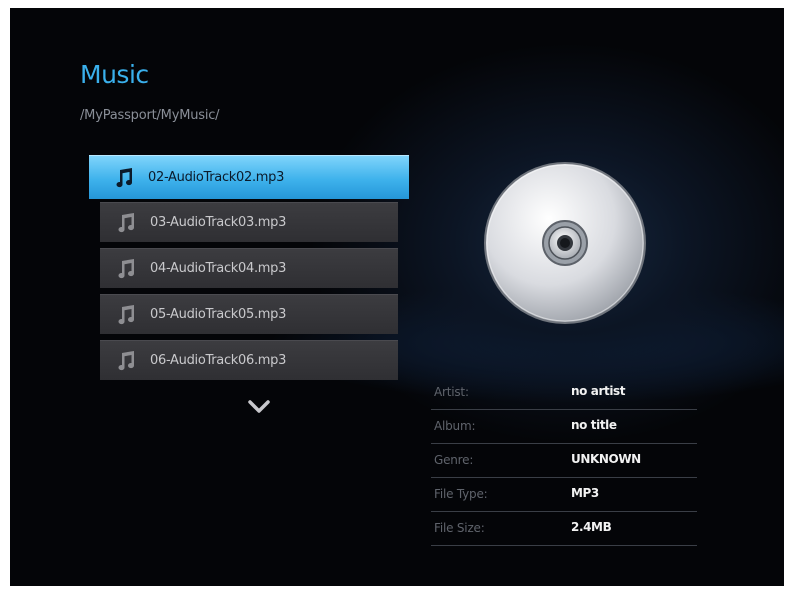 Image resolution: width=790 pixels, height=590 pixels. What do you see at coordinates (598, 391) in the screenshot?
I see `detail-value: no artist` at bounding box center [598, 391].